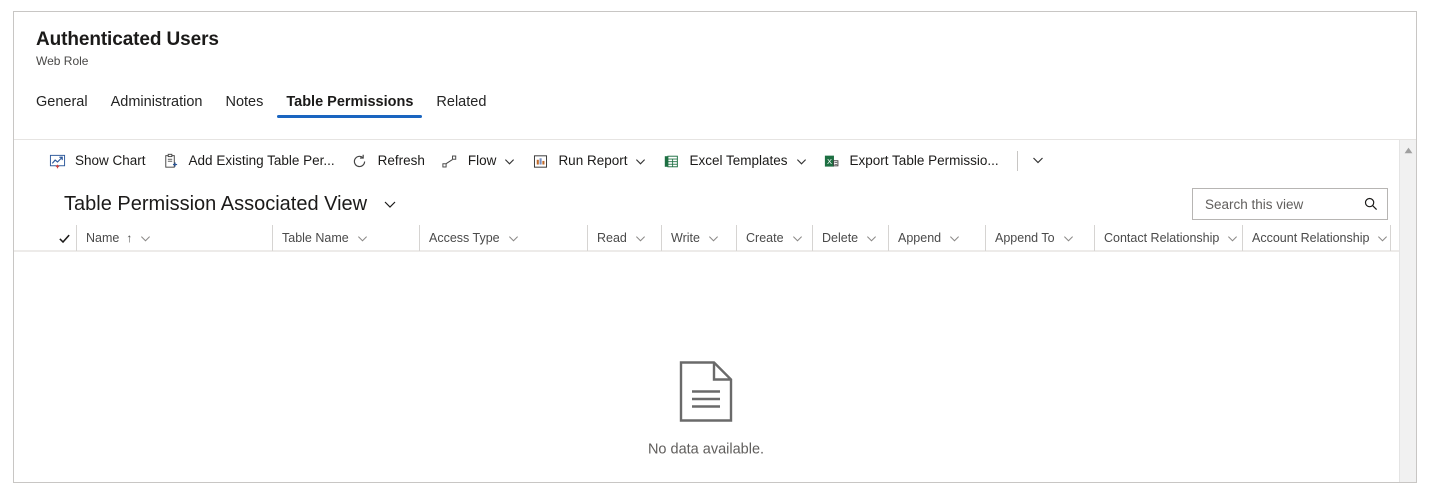 This screenshot has width=1430, height=500. What do you see at coordinates (706, 394) in the screenshot?
I see `document-icon` at bounding box center [706, 394].